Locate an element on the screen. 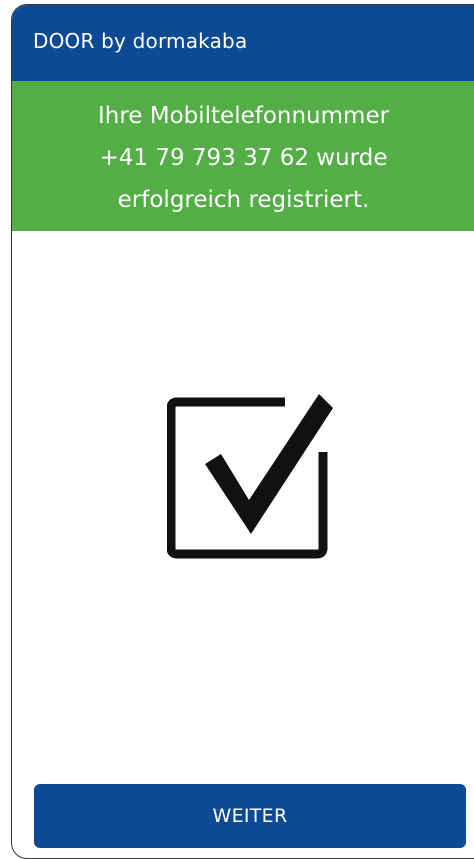 The image size is (474, 859). app-header: DOOR by dormakaba is located at coordinates (243, 43).